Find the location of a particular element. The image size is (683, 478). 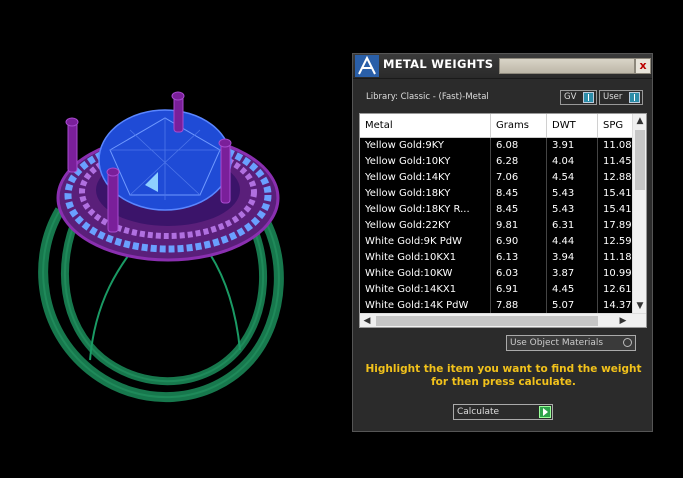

cell-metal: Yellow Gold:9KY is located at coordinates (425, 146).